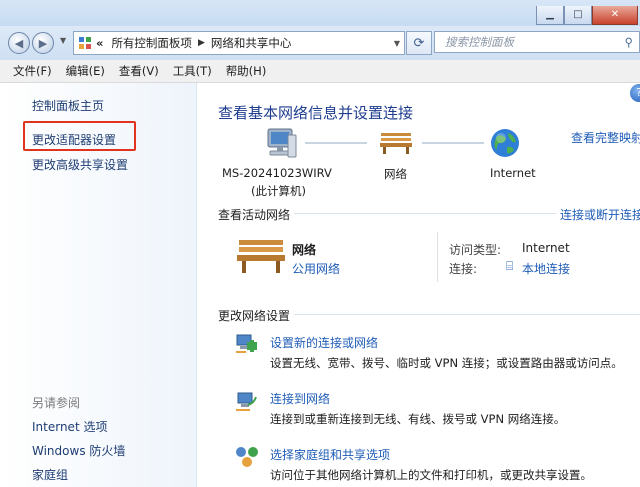 This screenshot has height=487, width=640. I want to click on minimize-button: ▁, so click(550, 15).